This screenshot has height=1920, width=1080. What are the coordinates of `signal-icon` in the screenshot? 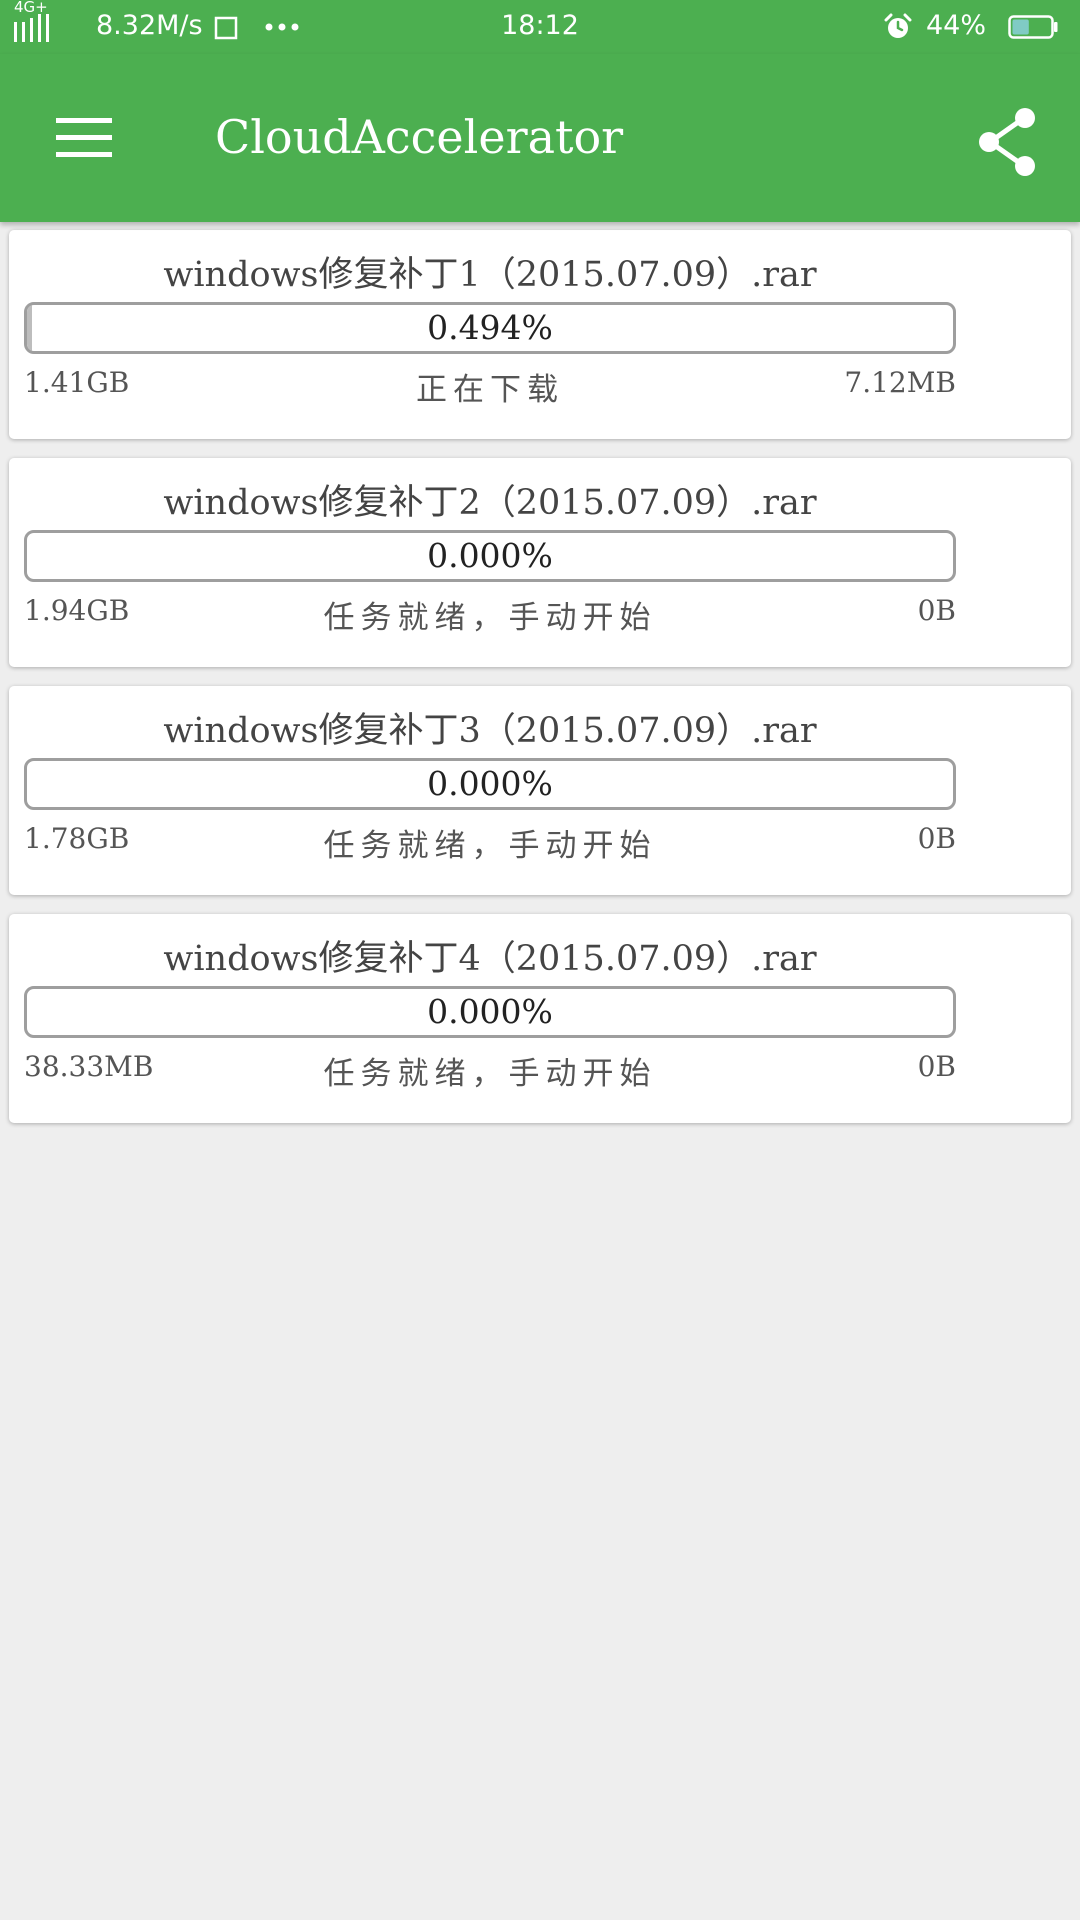 It's located at (31, 28).